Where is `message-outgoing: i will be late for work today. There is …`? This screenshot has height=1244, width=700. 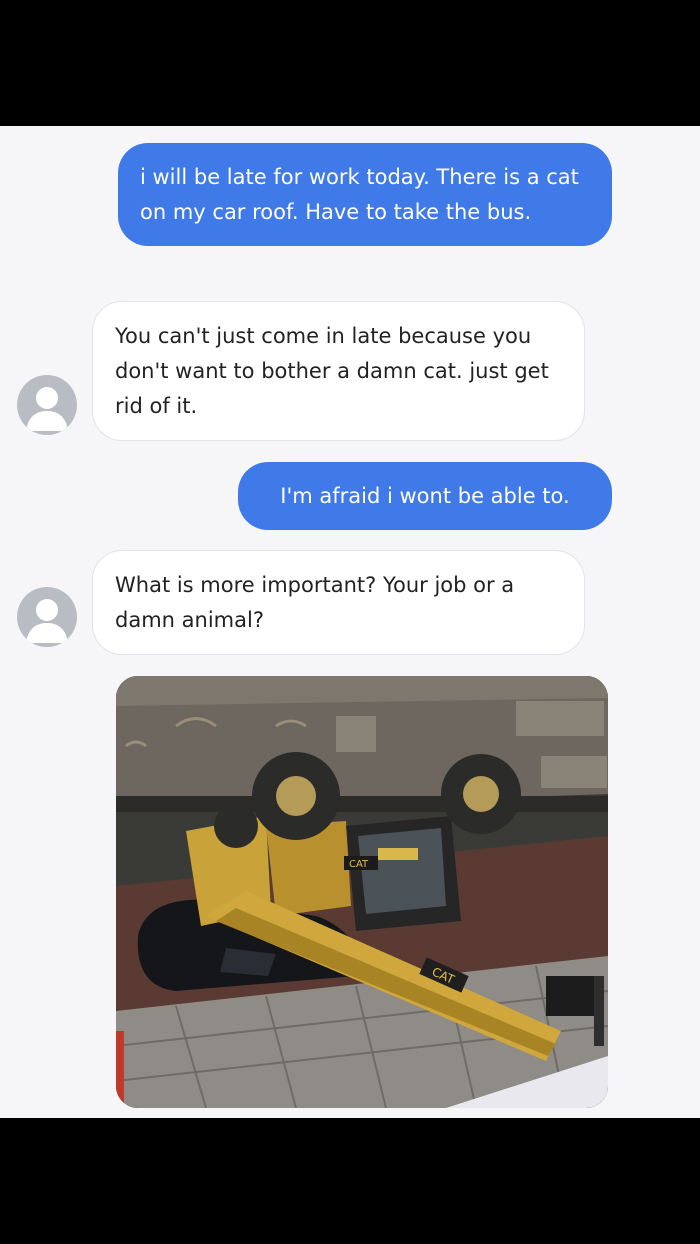 message-outgoing: i will be late for work today. There is … is located at coordinates (365, 194).